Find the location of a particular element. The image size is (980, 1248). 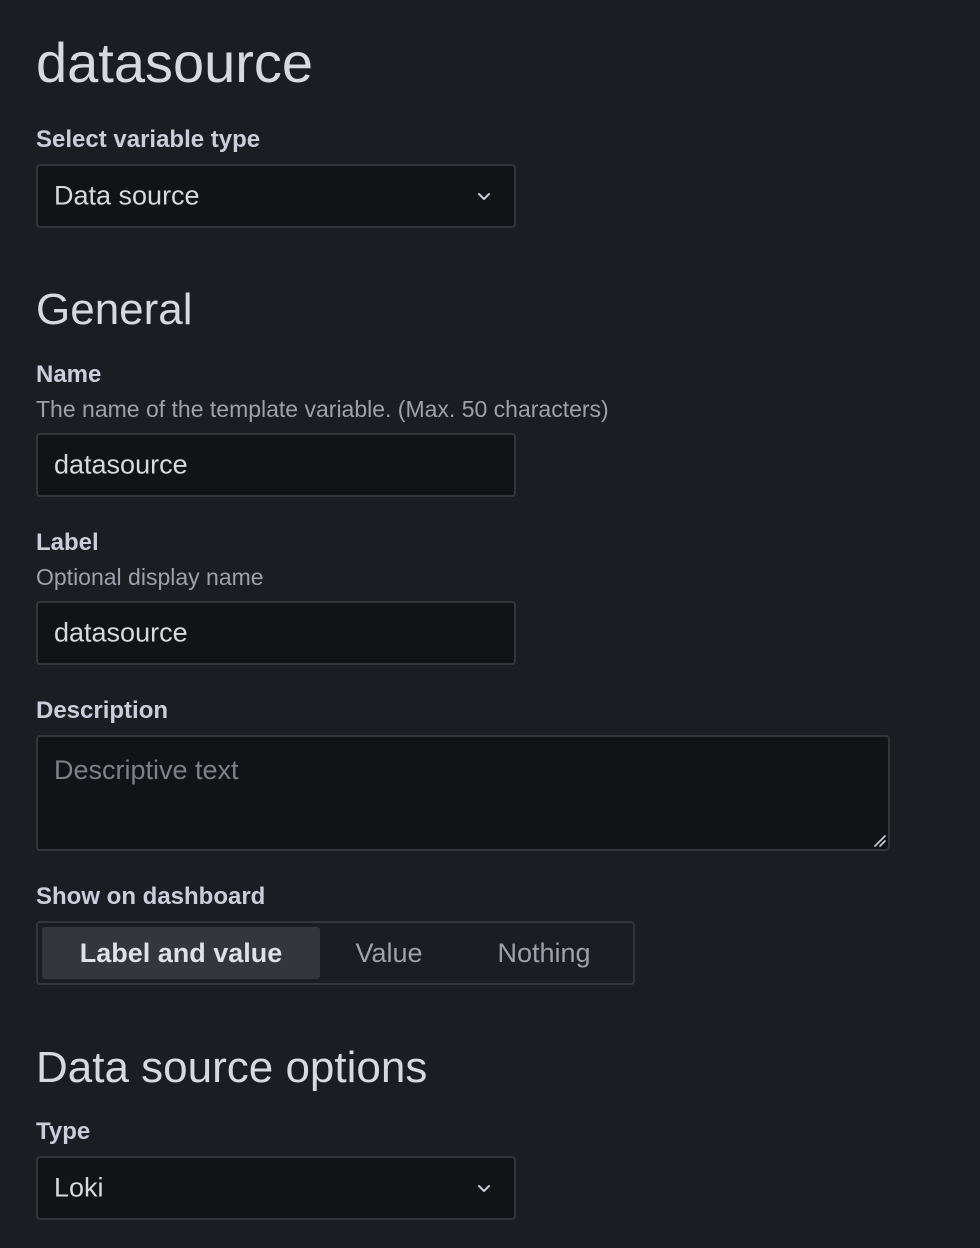

description-label: Description is located at coordinates (102, 710).